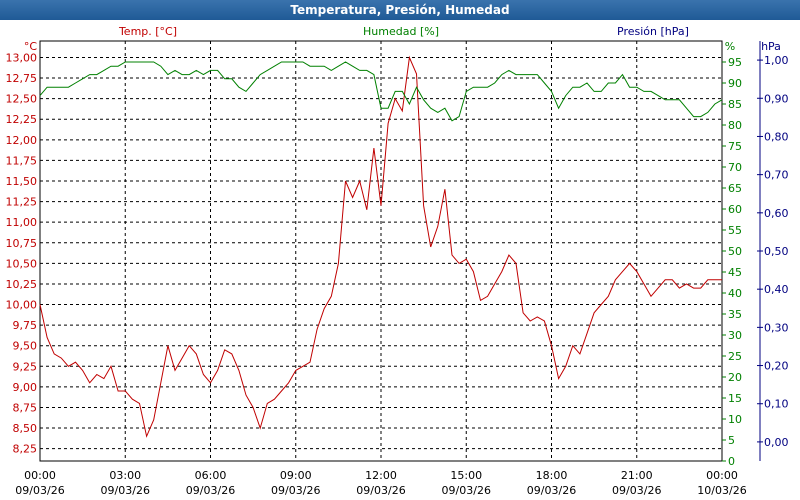 This screenshot has width=800, height=500. What do you see at coordinates (776, 327) in the screenshot?
I see `pres-tick-label: 0,30` at bounding box center [776, 327].